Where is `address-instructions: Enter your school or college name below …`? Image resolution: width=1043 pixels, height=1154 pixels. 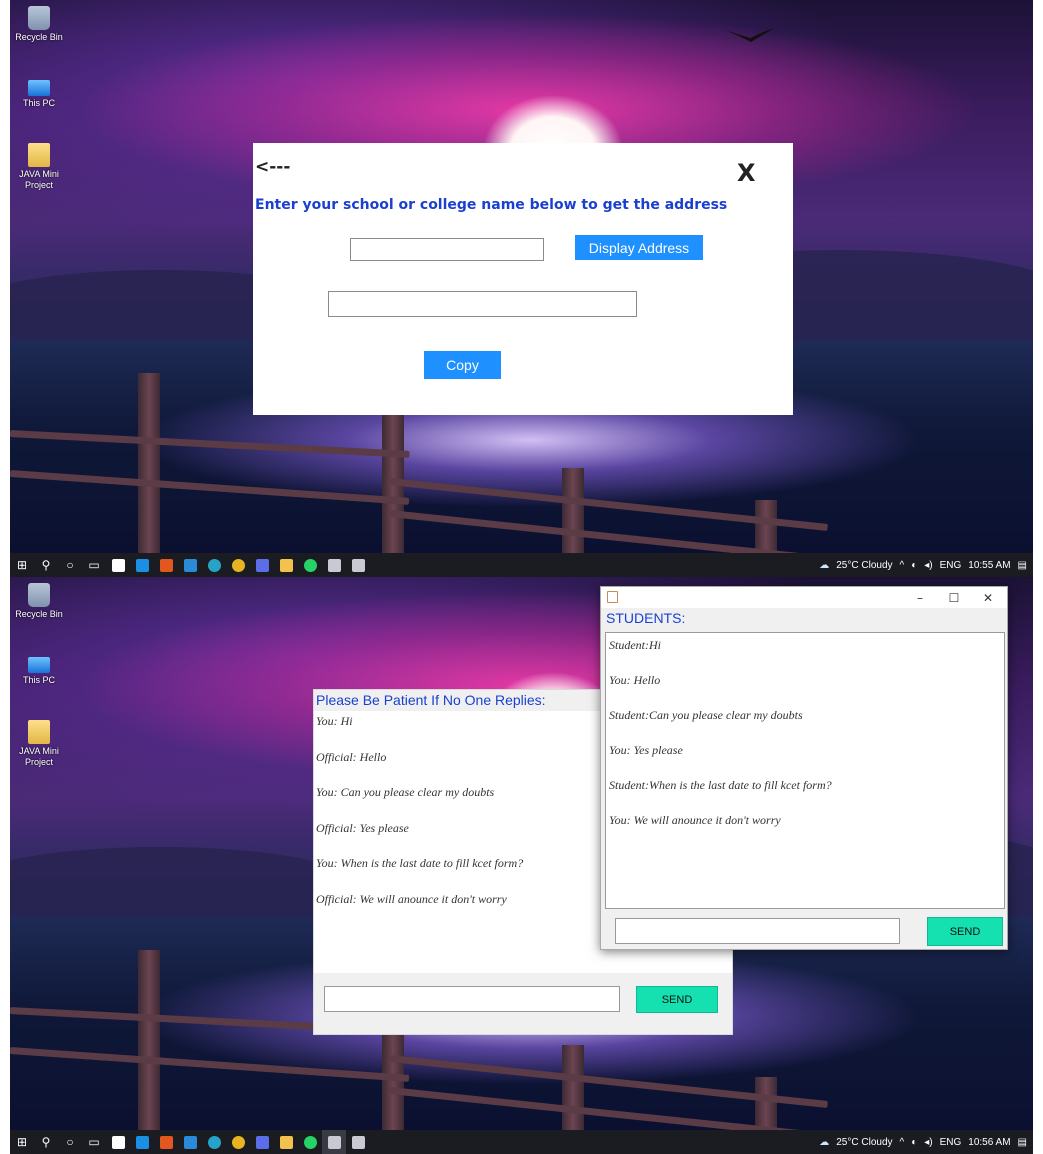 address-instructions: Enter your school or college name below … is located at coordinates (491, 205).